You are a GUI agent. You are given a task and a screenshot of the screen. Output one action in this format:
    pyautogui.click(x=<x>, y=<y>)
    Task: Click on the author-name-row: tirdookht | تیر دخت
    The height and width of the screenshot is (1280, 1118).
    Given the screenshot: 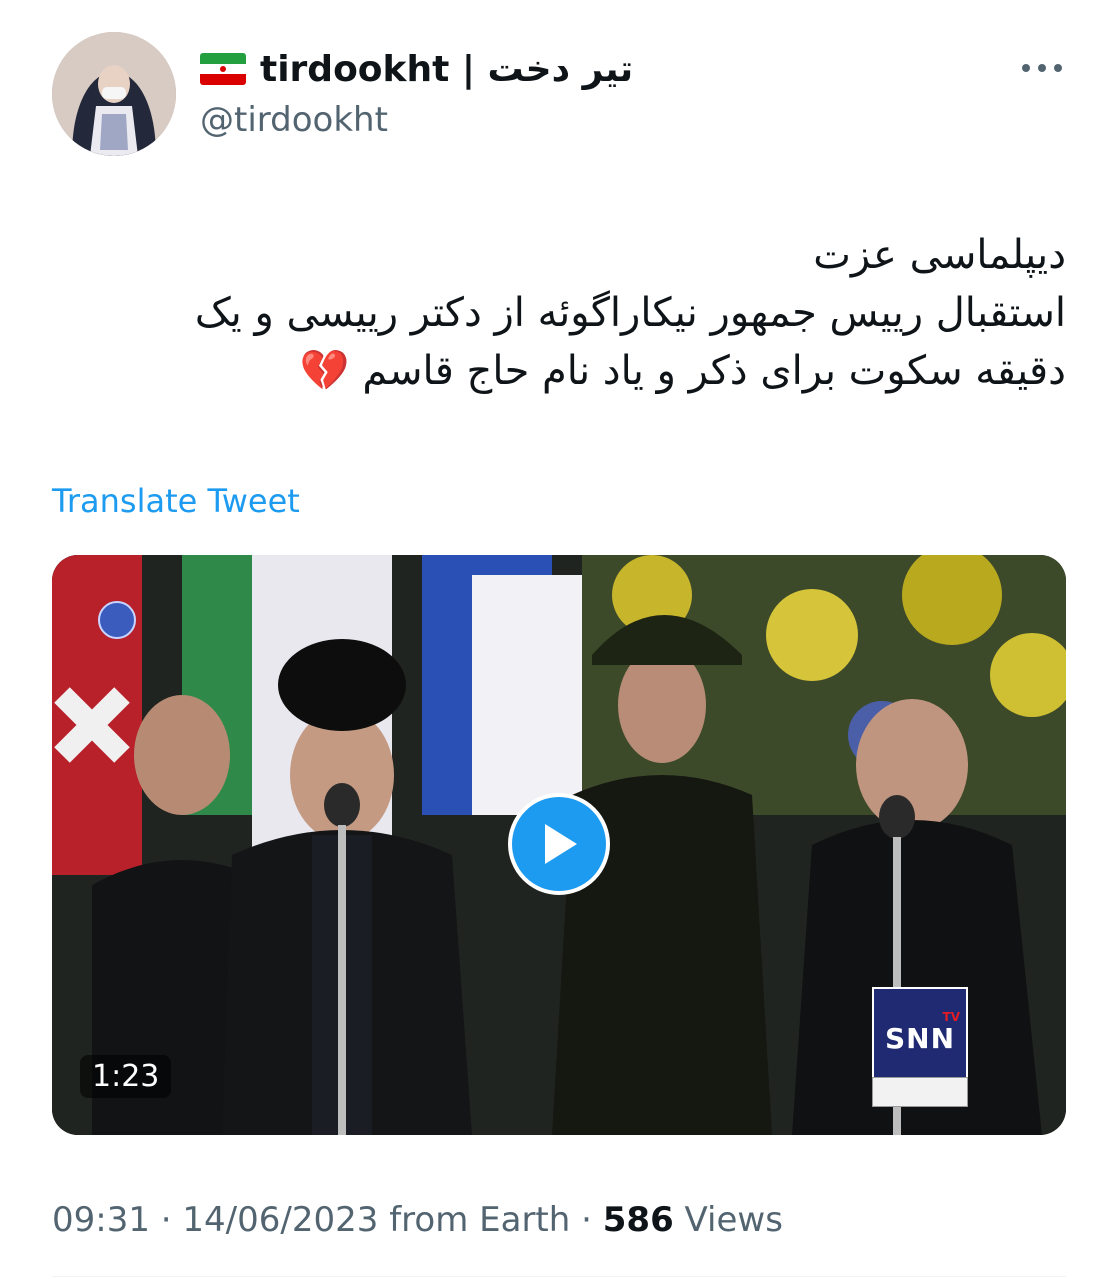 What is the action you would take?
    pyautogui.click(x=416, y=69)
    